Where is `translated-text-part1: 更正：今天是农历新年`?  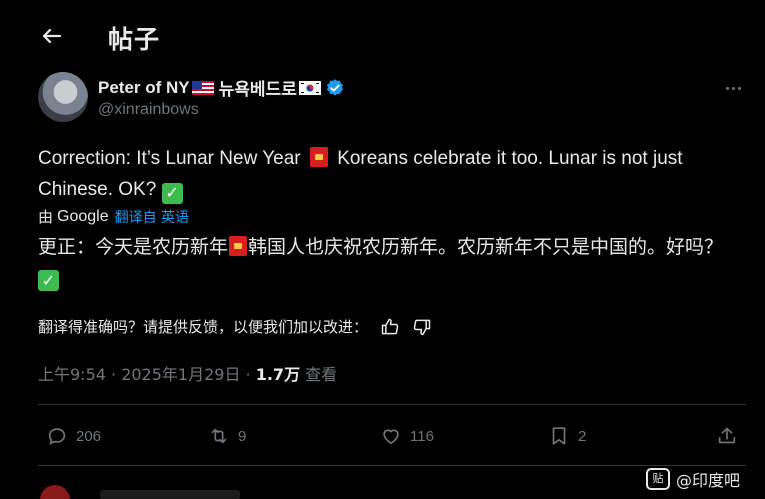 translated-text-part1: 更正：今天是农历新年 is located at coordinates (133, 247).